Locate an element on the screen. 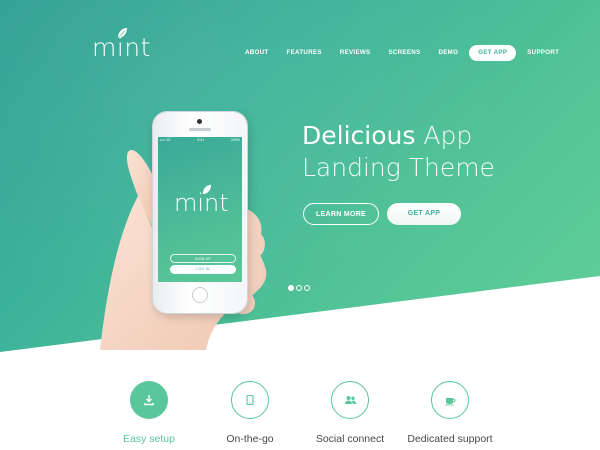  phone-mockup: •••• 3G 9:41 100% mint SIGN UP LOG IN is located at coordinates (200, 212).